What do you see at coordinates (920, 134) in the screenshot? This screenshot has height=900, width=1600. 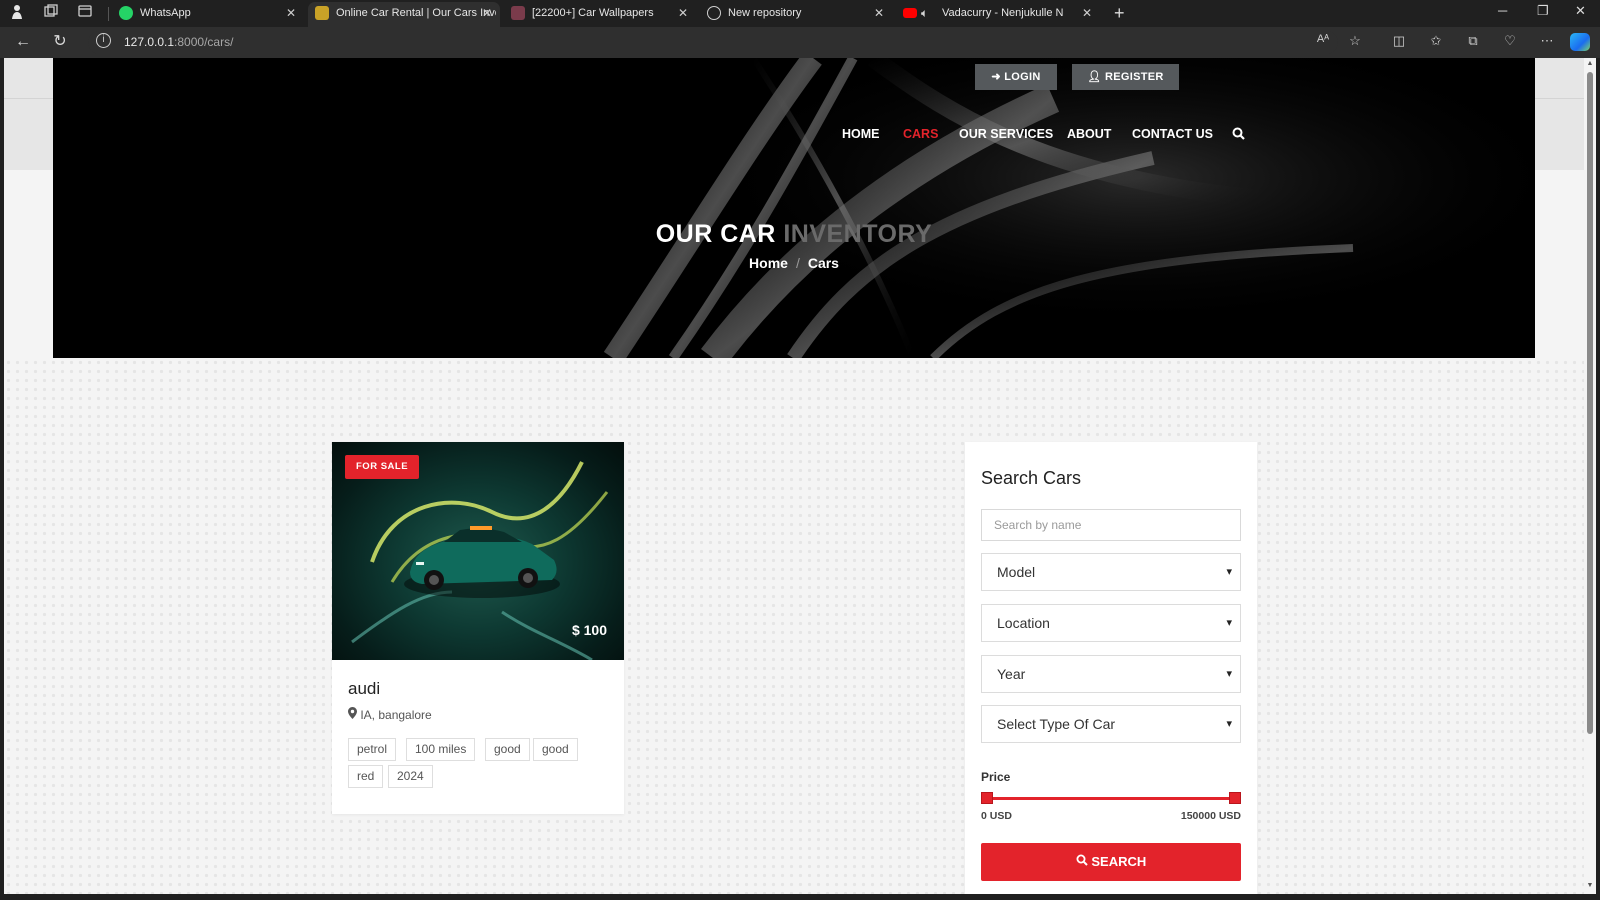 I see `nav-cars: CARS` at bounding box center [920, 134].